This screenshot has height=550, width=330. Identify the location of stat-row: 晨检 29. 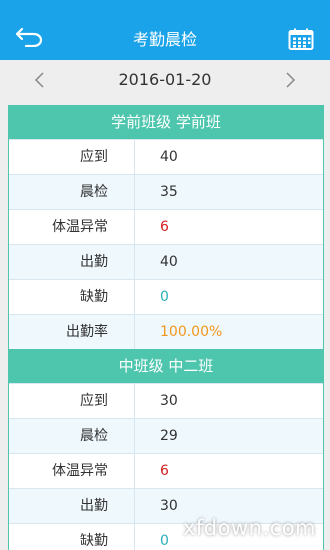
(166, 435).